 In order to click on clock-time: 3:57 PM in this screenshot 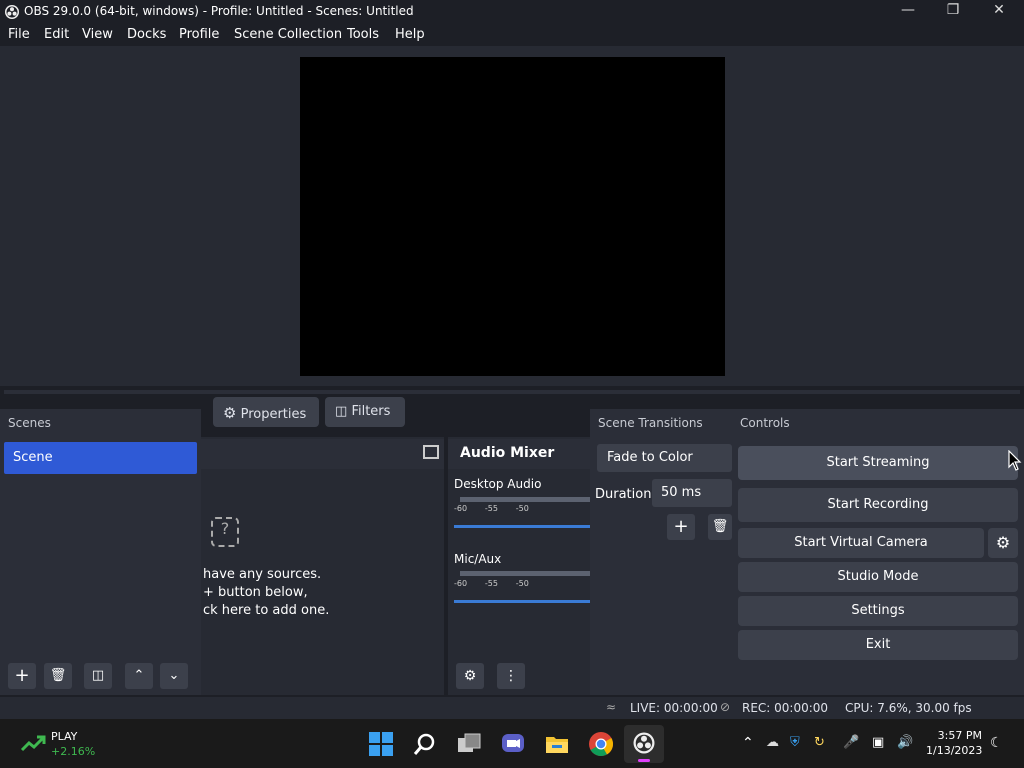, I will do `click(959, 735)`.